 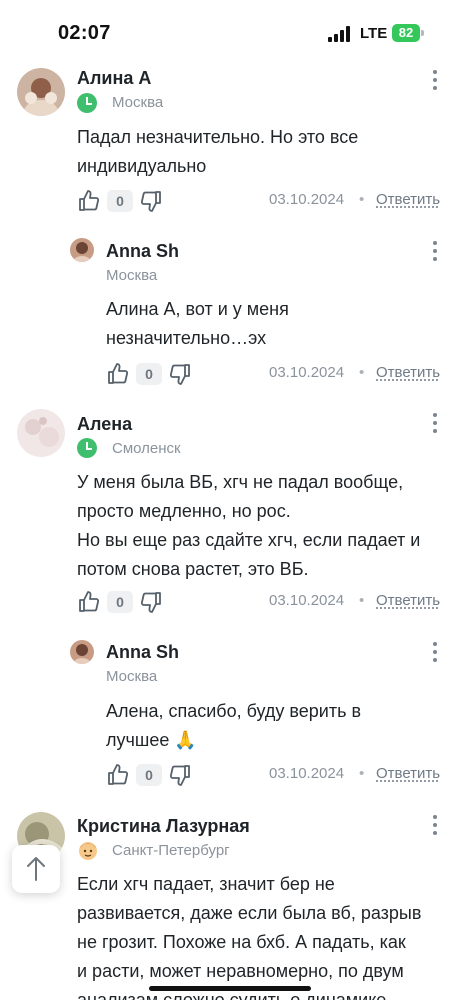 I want to click on author-name: Кристина Лазурная, so click(x=163, y=826).